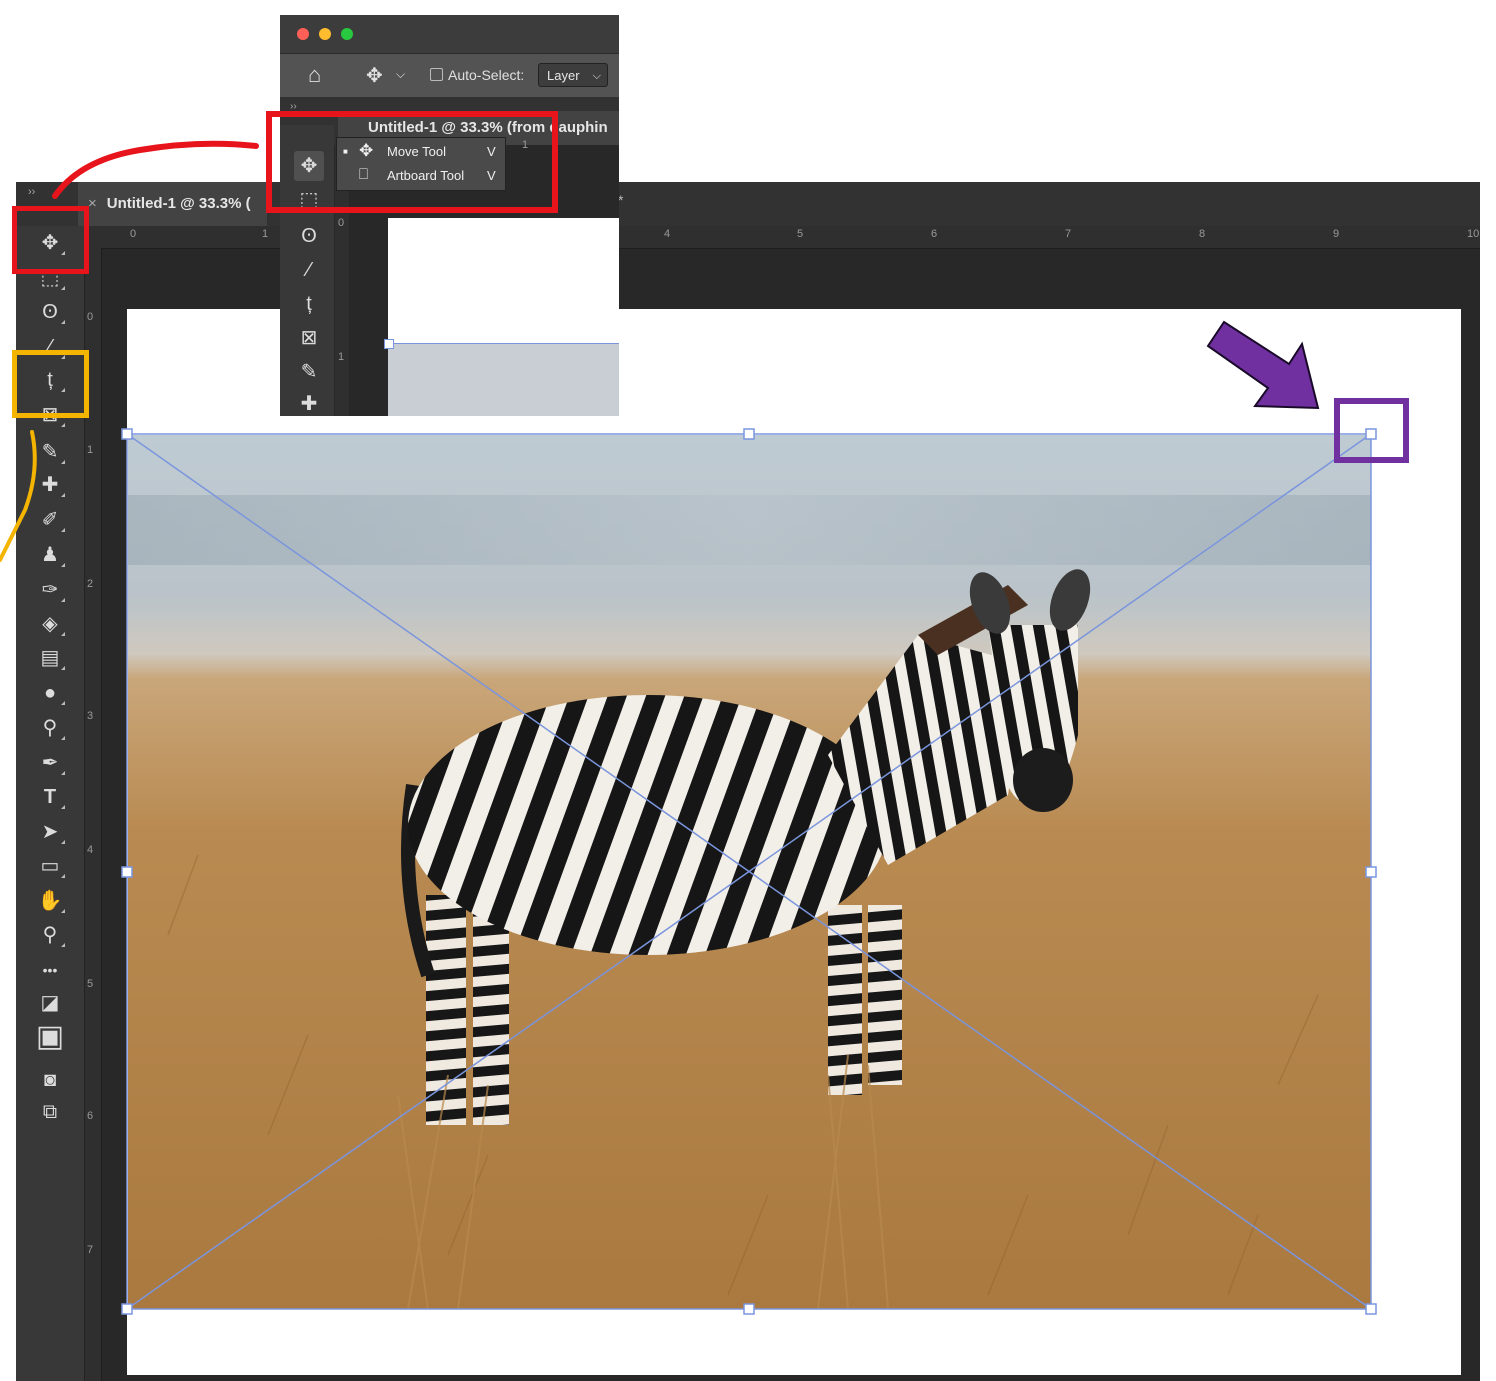  What do you see at coordinates (503, 379) in the screenshot?
I see `inset-photo-frame` at bounding box center [503, 379].